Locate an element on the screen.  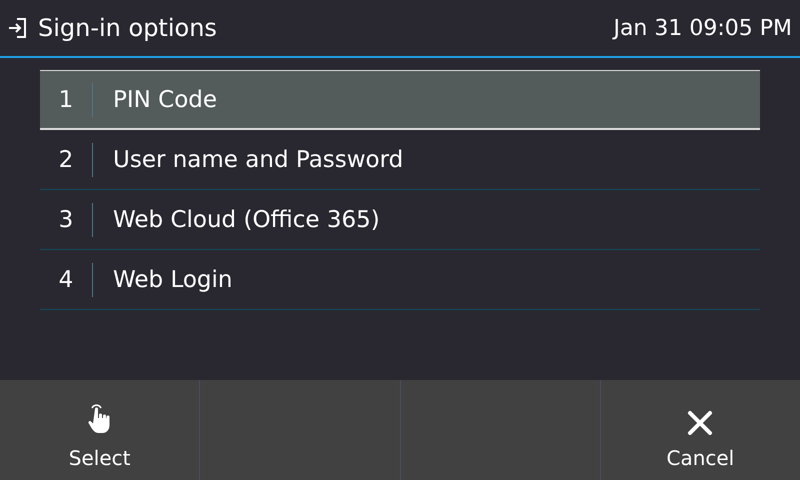
close-icon is located at coordinates (700, 423).